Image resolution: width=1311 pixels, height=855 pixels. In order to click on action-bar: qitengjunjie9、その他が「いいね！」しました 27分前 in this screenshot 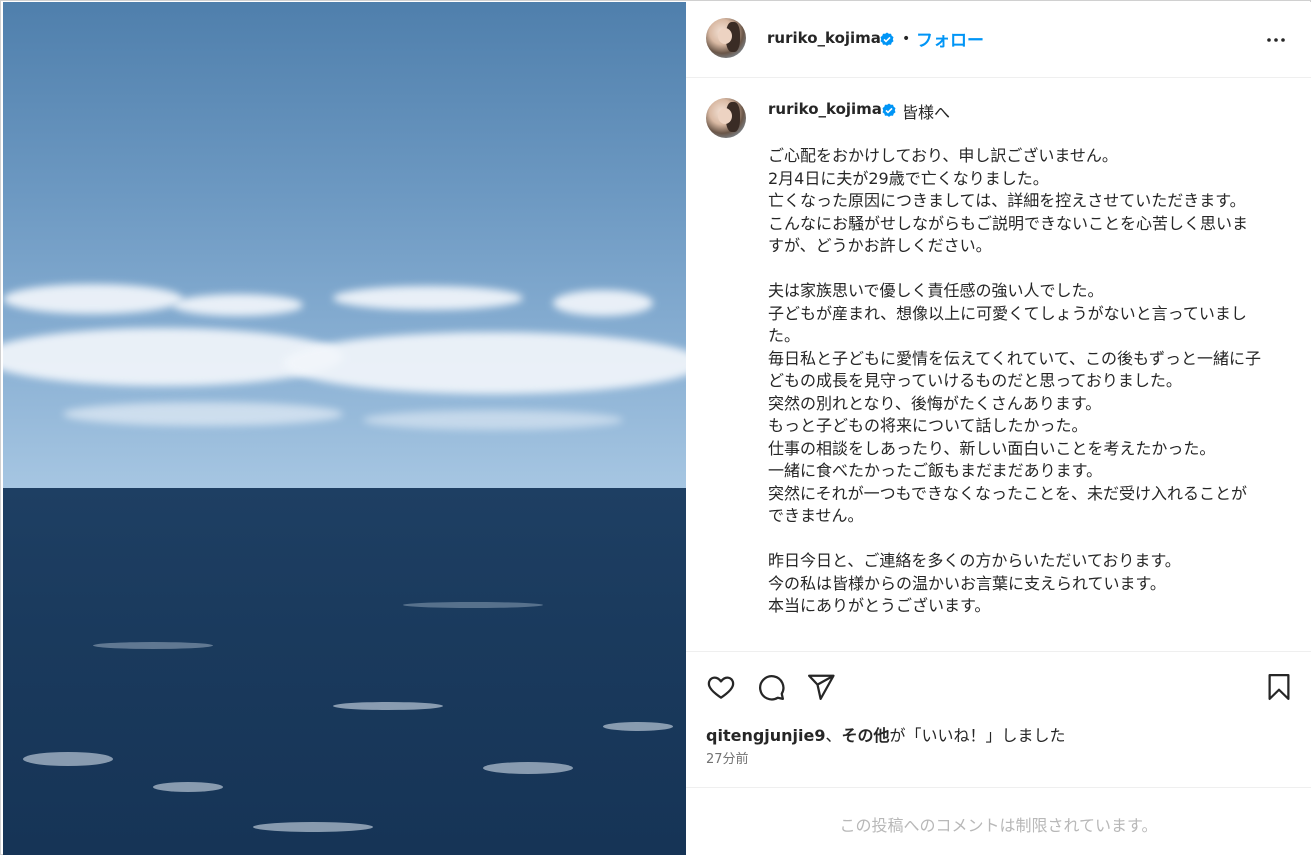, I will do `click(998, 719)`.